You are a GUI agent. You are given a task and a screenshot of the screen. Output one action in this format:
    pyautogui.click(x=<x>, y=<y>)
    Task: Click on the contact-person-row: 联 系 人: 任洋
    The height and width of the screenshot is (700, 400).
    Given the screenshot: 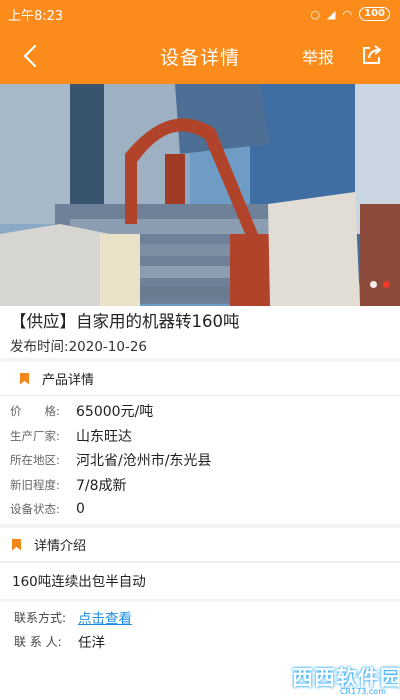 What is the action you would take?
    pyautogui.click(x=200, y=641)
    